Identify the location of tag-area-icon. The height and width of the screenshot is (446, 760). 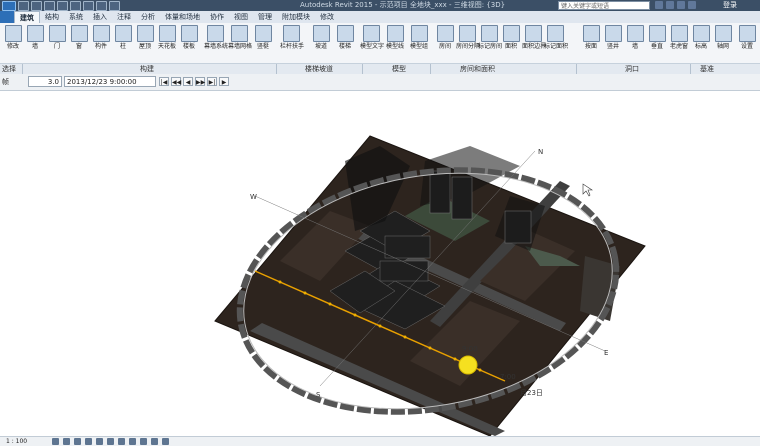
(555, 33).